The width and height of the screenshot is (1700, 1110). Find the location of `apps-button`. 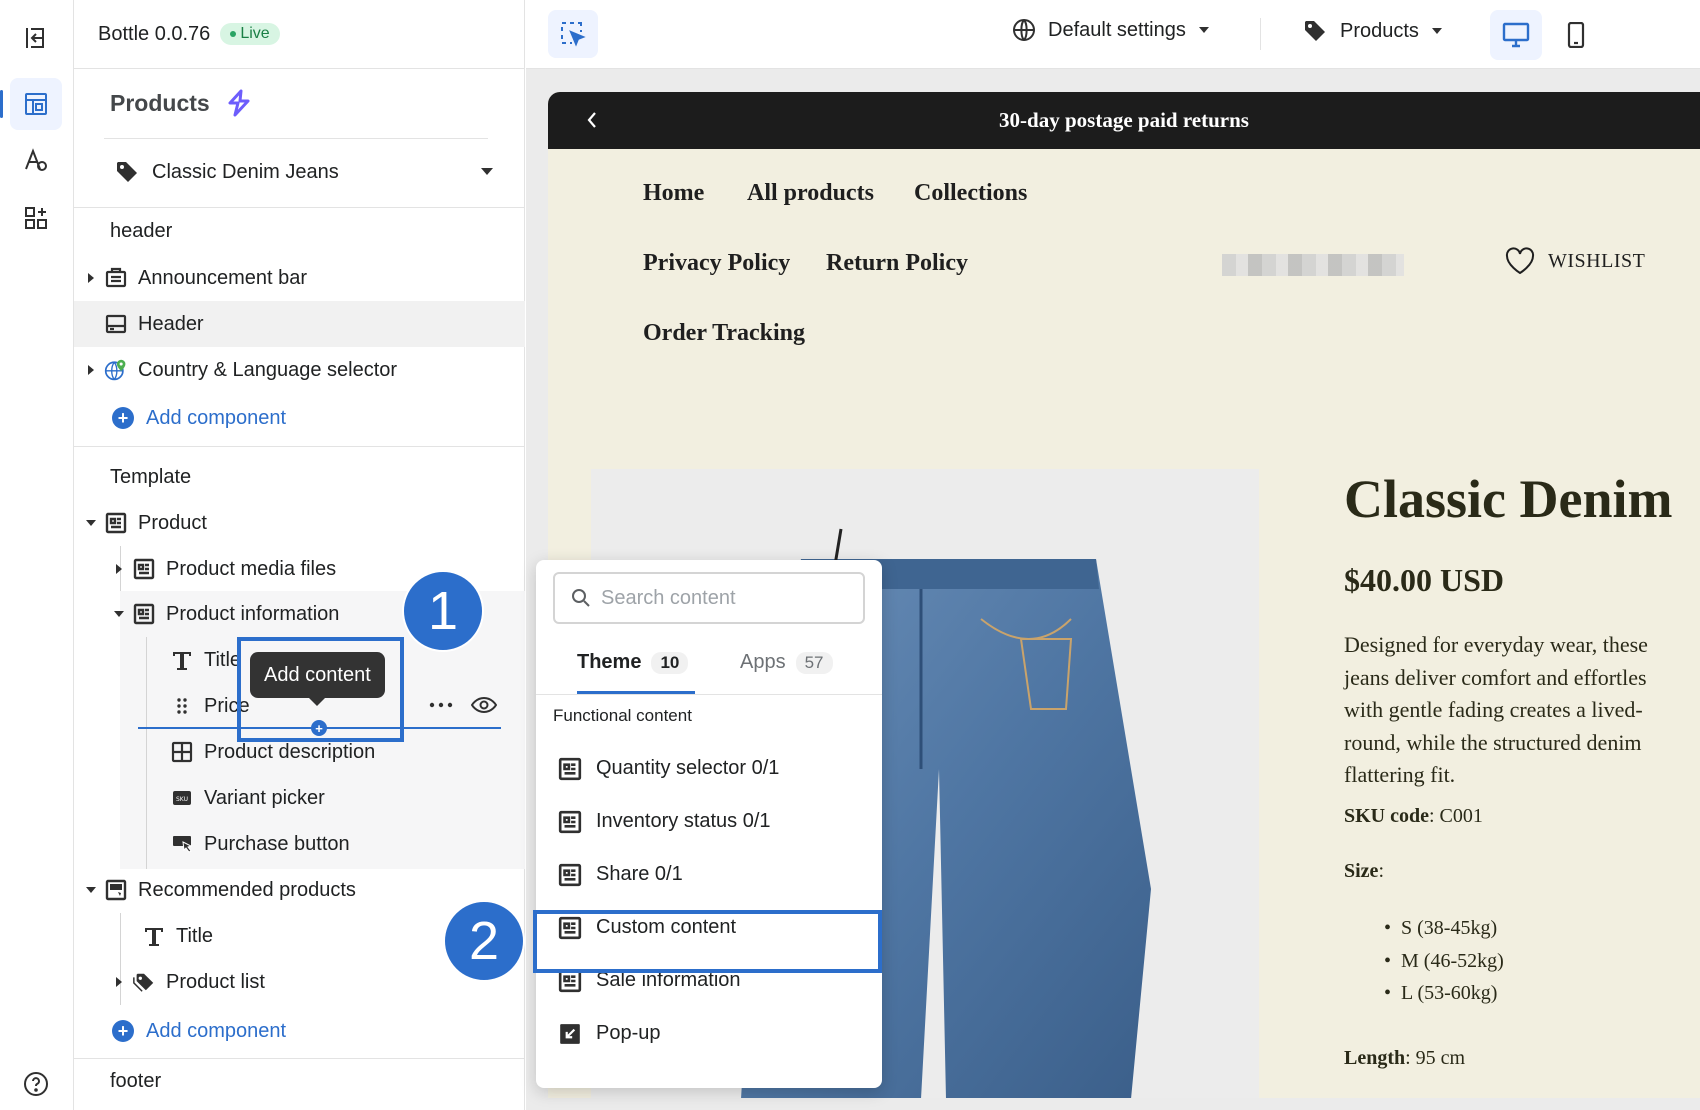

apps-button is located at coordinates (36, 218).